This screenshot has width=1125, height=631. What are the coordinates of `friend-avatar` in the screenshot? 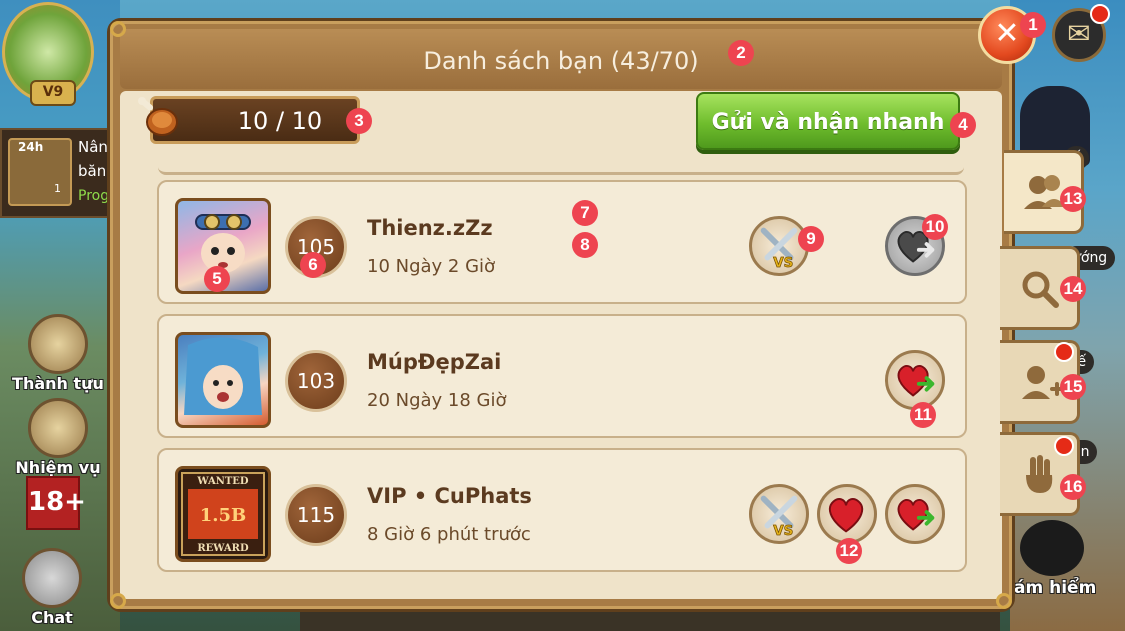 It's located at (223, 380).